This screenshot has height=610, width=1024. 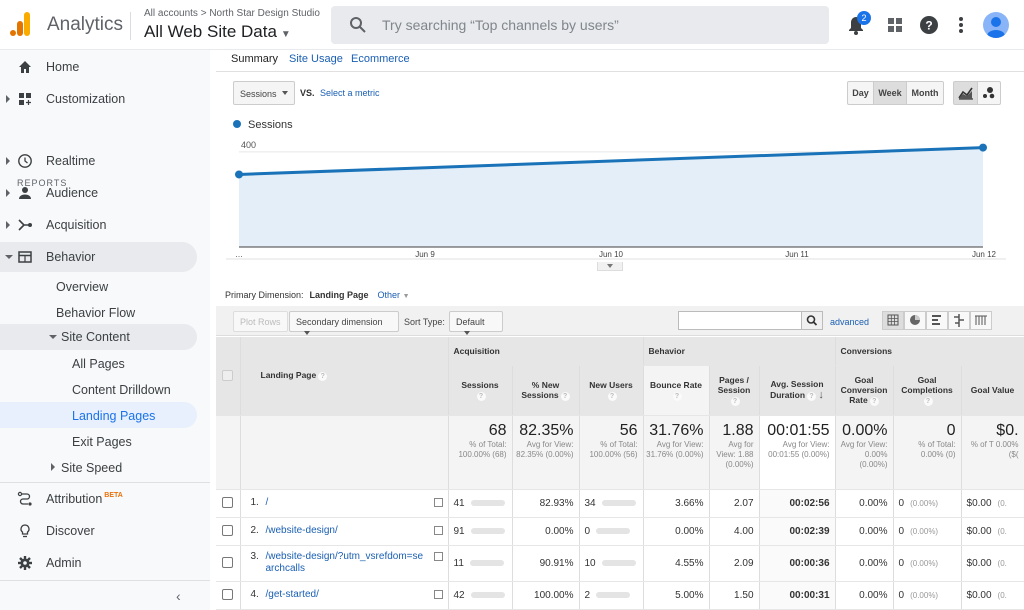 I want to click on col-goal-value: Goal Value, so click(x=992, y=390).